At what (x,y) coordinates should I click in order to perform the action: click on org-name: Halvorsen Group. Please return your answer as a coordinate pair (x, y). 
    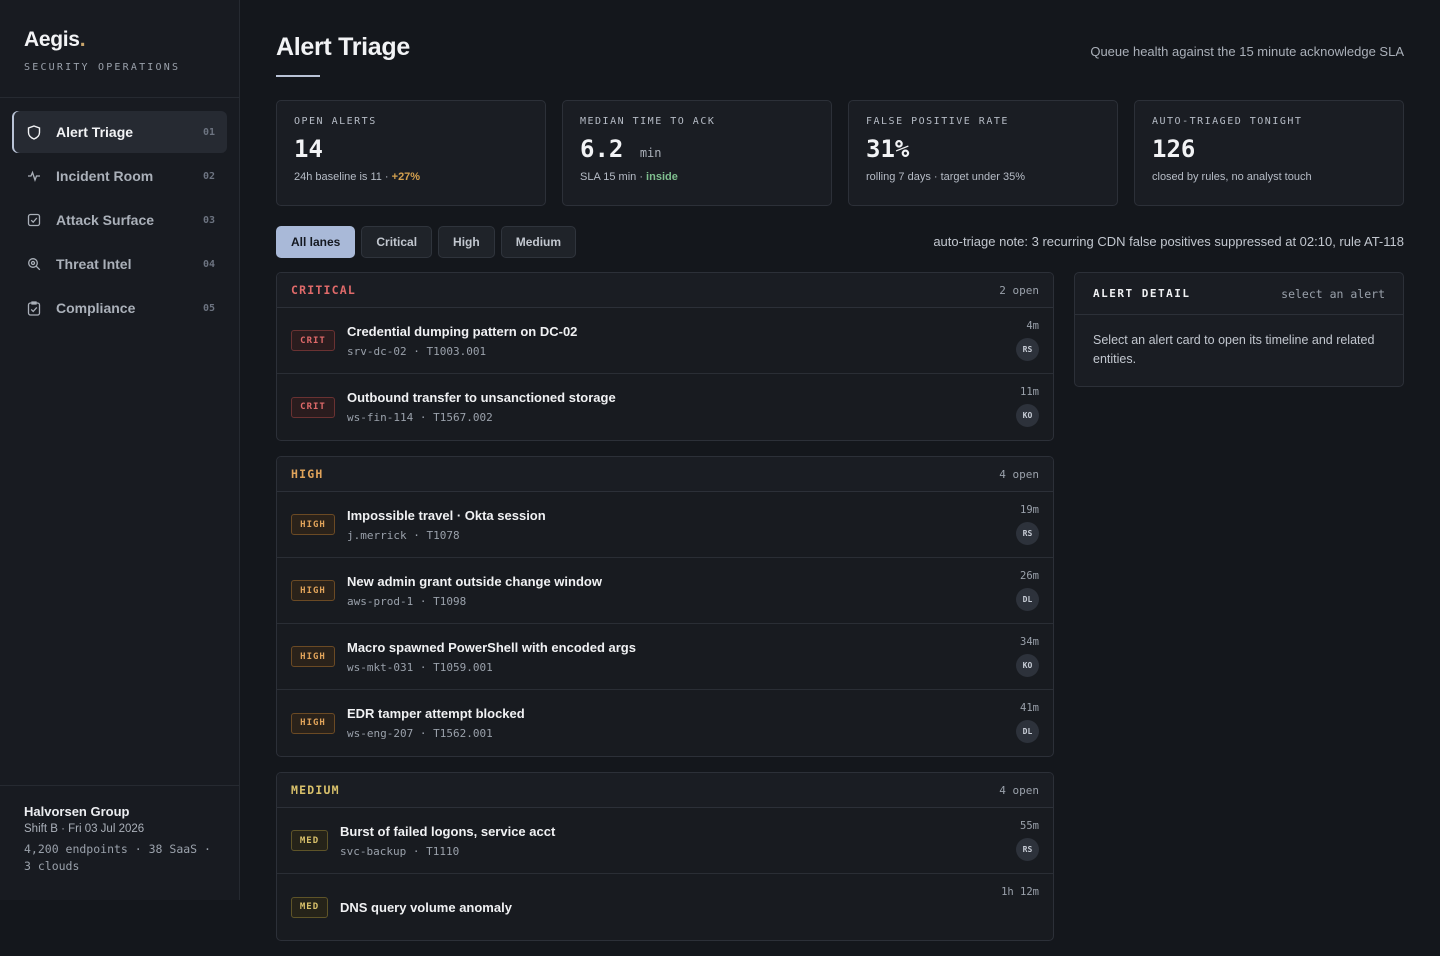
    Looking at the image, I should click on (77, 811).